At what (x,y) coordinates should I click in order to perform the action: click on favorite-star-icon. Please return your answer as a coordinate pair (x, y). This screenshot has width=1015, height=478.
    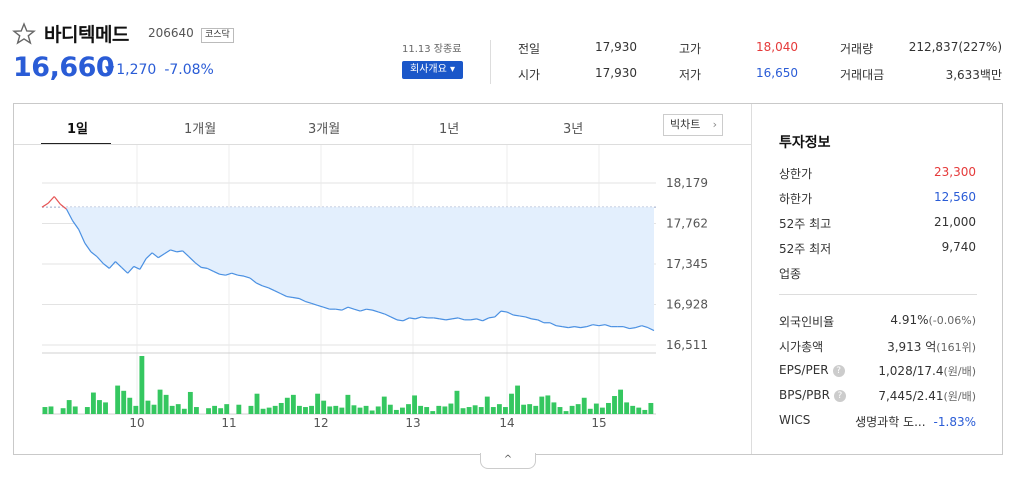
    Looking at the image, I should click on (24, 34).